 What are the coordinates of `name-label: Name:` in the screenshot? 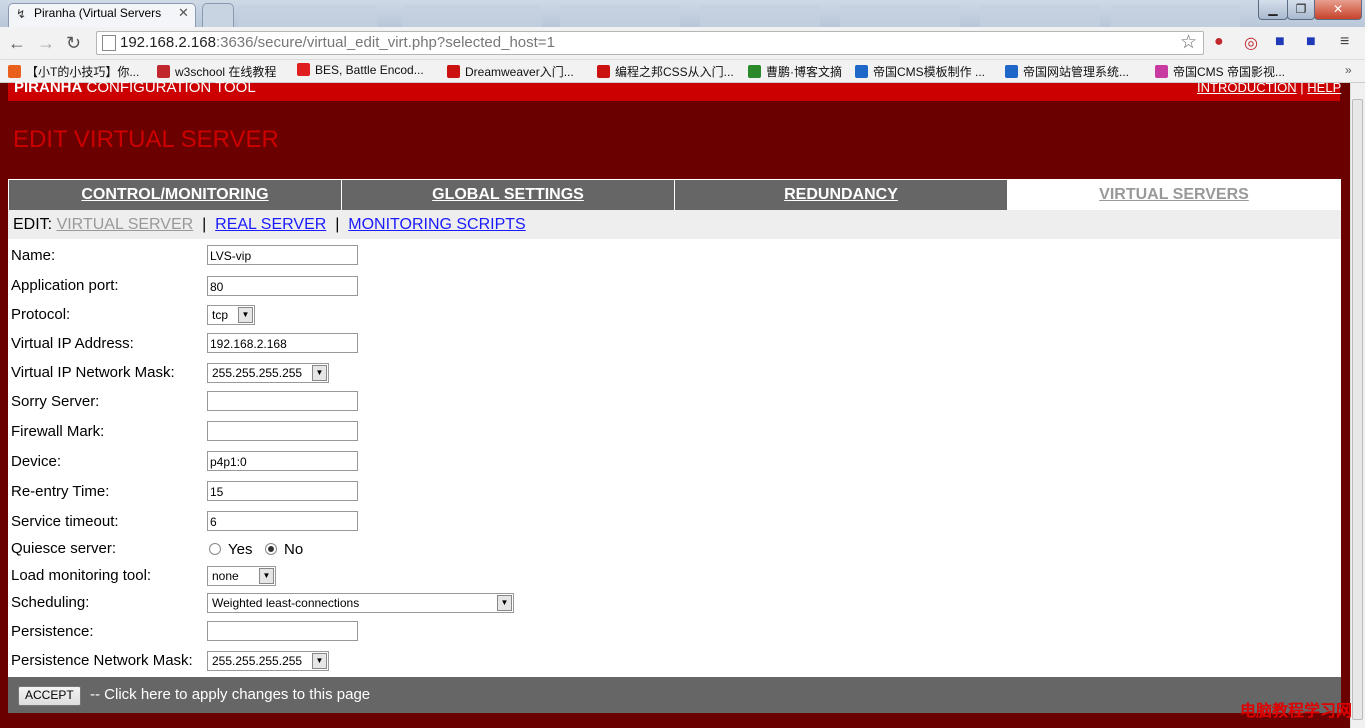 It's located at (33, 255).